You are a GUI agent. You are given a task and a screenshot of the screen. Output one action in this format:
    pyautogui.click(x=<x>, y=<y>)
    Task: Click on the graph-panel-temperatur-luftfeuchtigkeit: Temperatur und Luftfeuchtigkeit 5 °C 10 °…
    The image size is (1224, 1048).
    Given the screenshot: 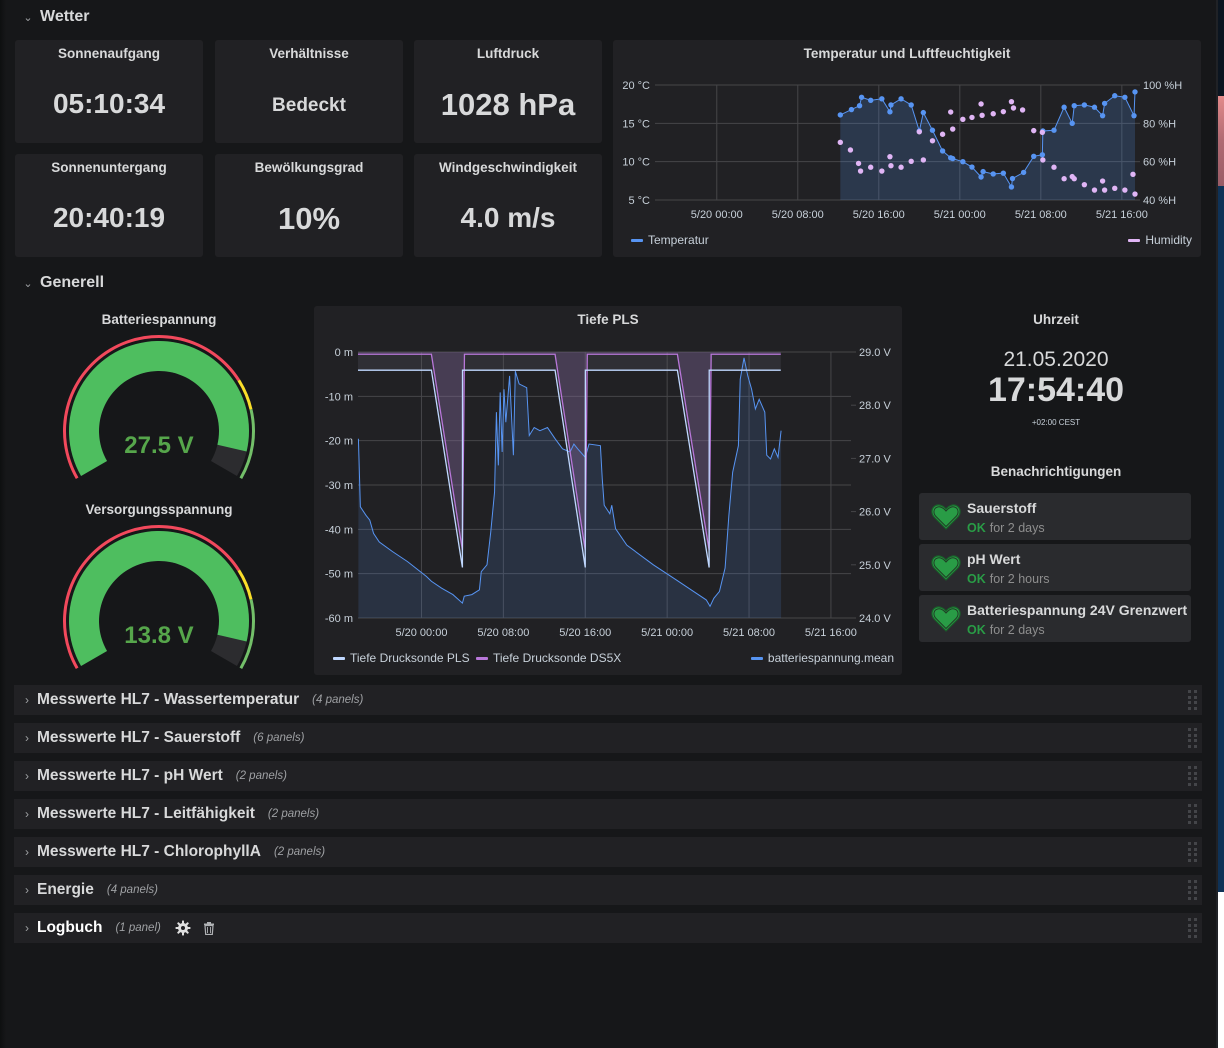 What is the action you would take?
    pyautogui.click(x=907, y=148)
    